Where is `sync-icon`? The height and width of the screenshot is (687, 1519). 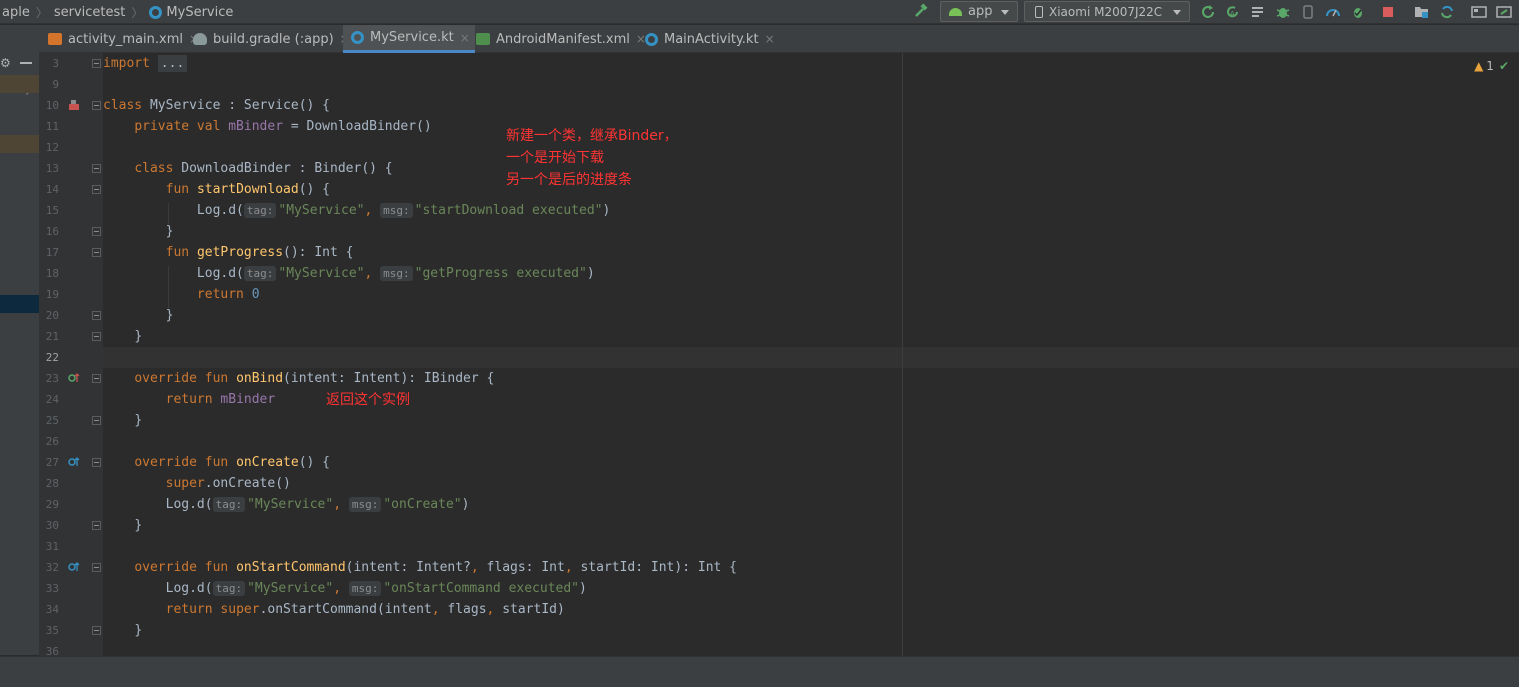 sync-icon is located at coordinates (1447, 12).